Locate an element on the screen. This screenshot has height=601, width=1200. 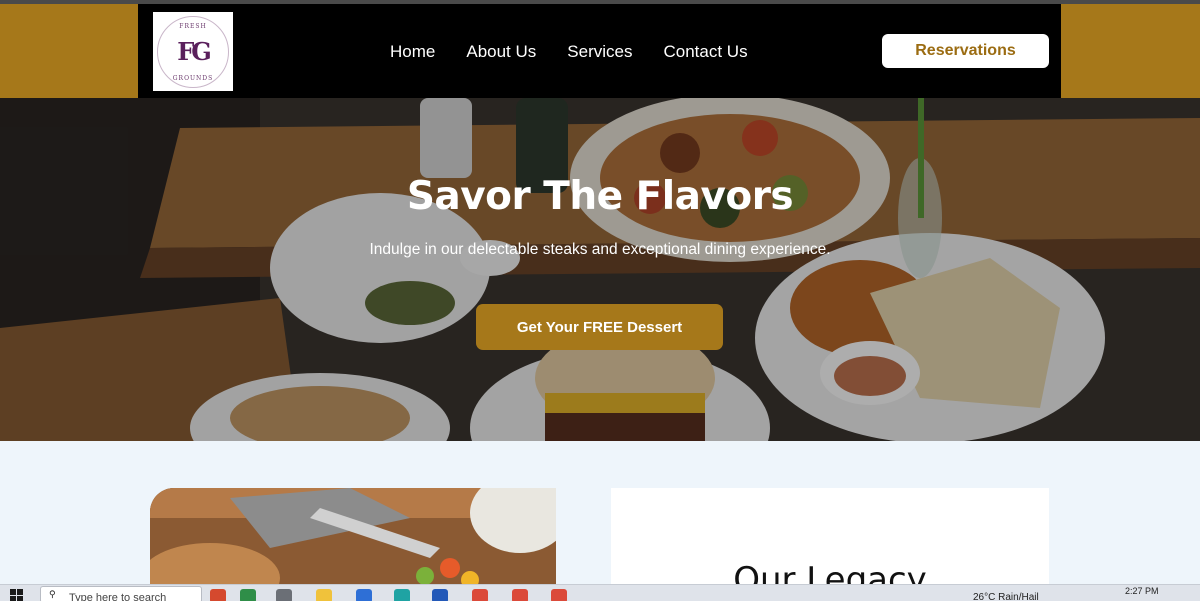
food-board-image is located at coordinates (353, 536).